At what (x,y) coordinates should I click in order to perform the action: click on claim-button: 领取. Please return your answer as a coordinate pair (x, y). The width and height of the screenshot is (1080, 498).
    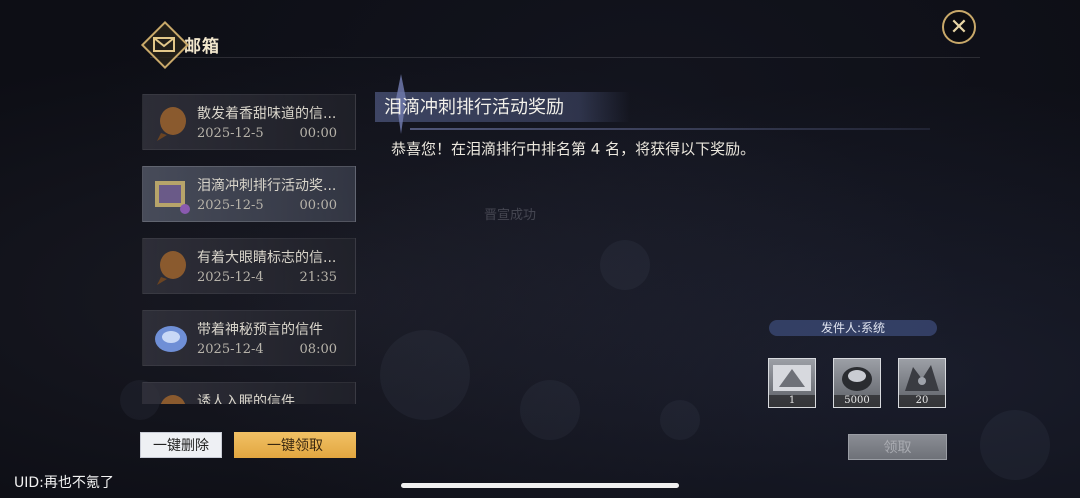
    Looking at the image, I should click on (897, 447).